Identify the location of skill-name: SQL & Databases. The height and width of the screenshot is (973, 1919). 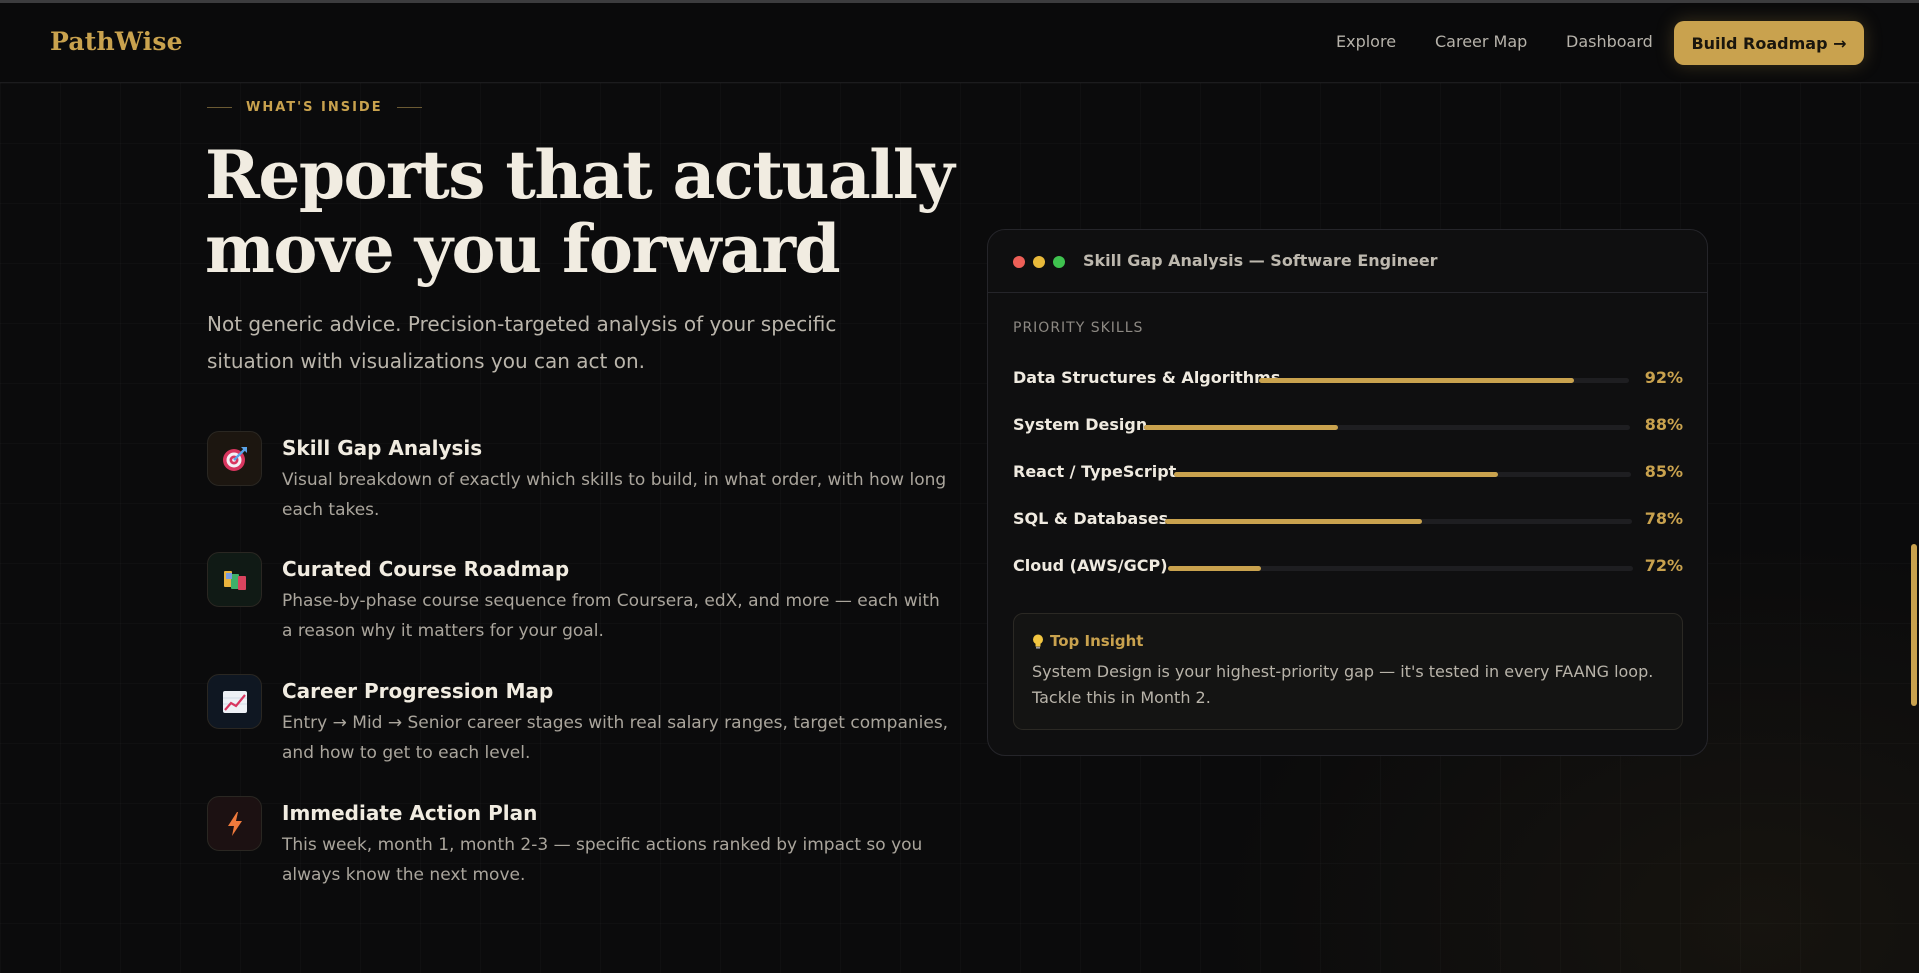
(1091, 518).